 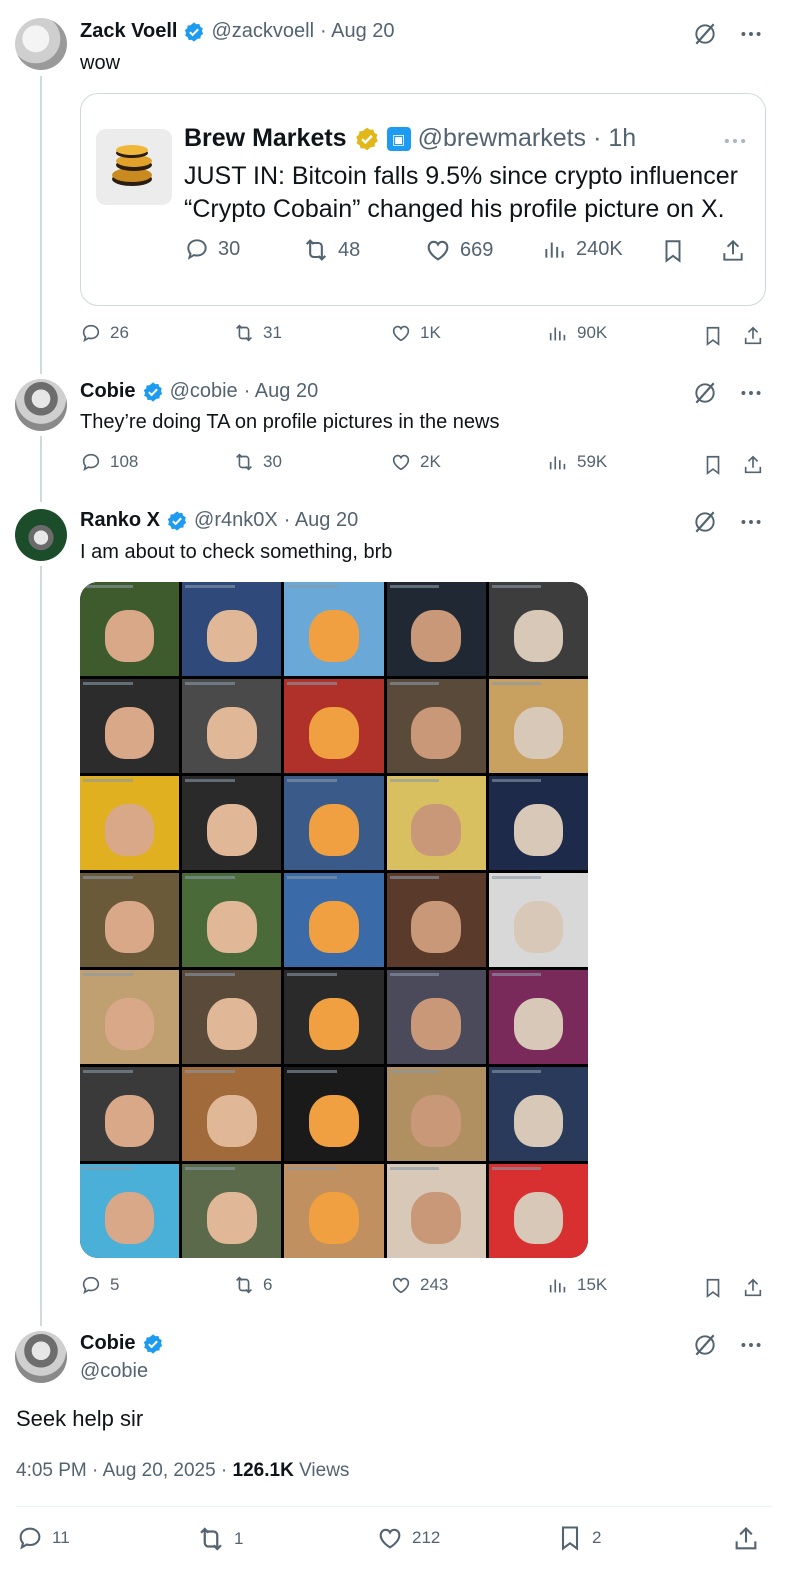 What do you see at coordinates (401, 333) in the screenshot?
I see `like-icon` at bounding box center [401, 333].